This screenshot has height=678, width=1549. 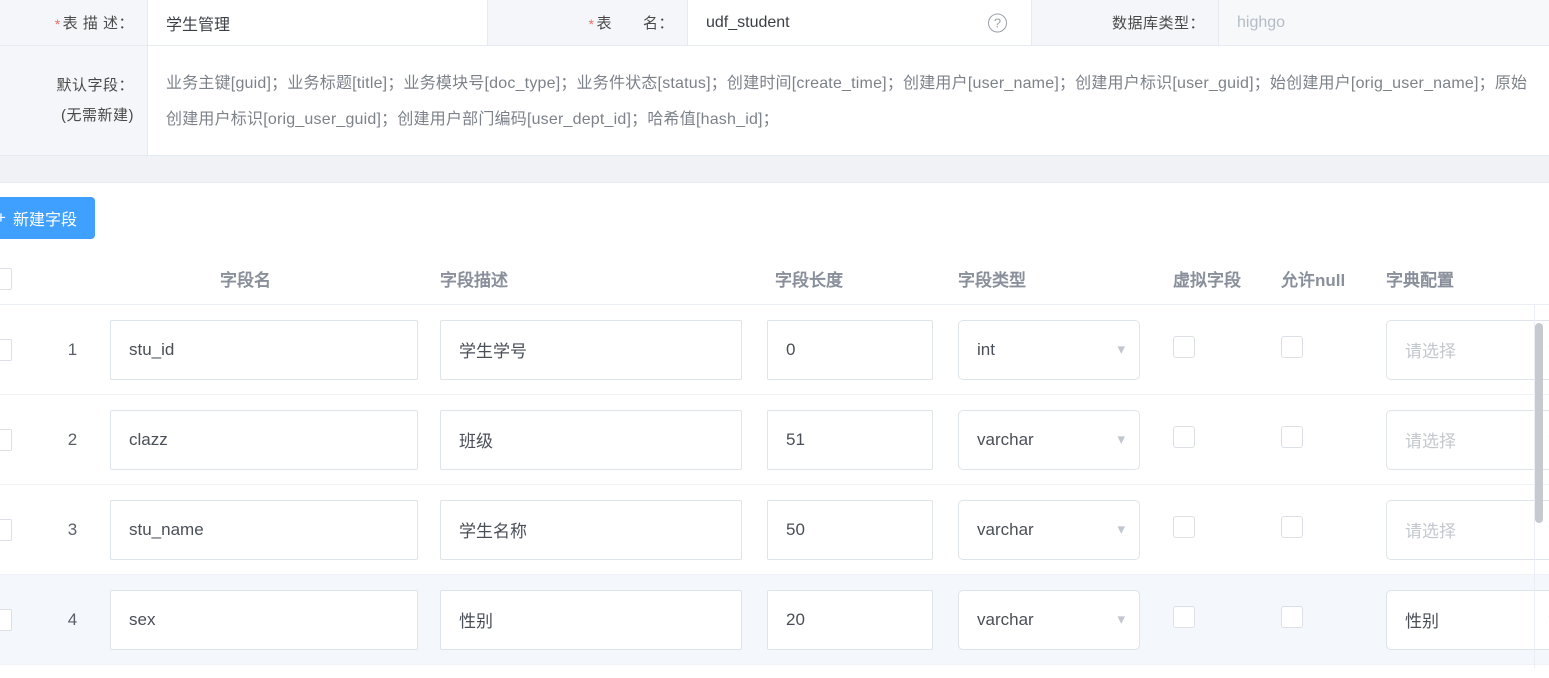 What do you see at coordinates (1207, 280) in the screenshot?
I see `header-virtual-field-text: 虚拟字段` at bounding box center [1207, 280].